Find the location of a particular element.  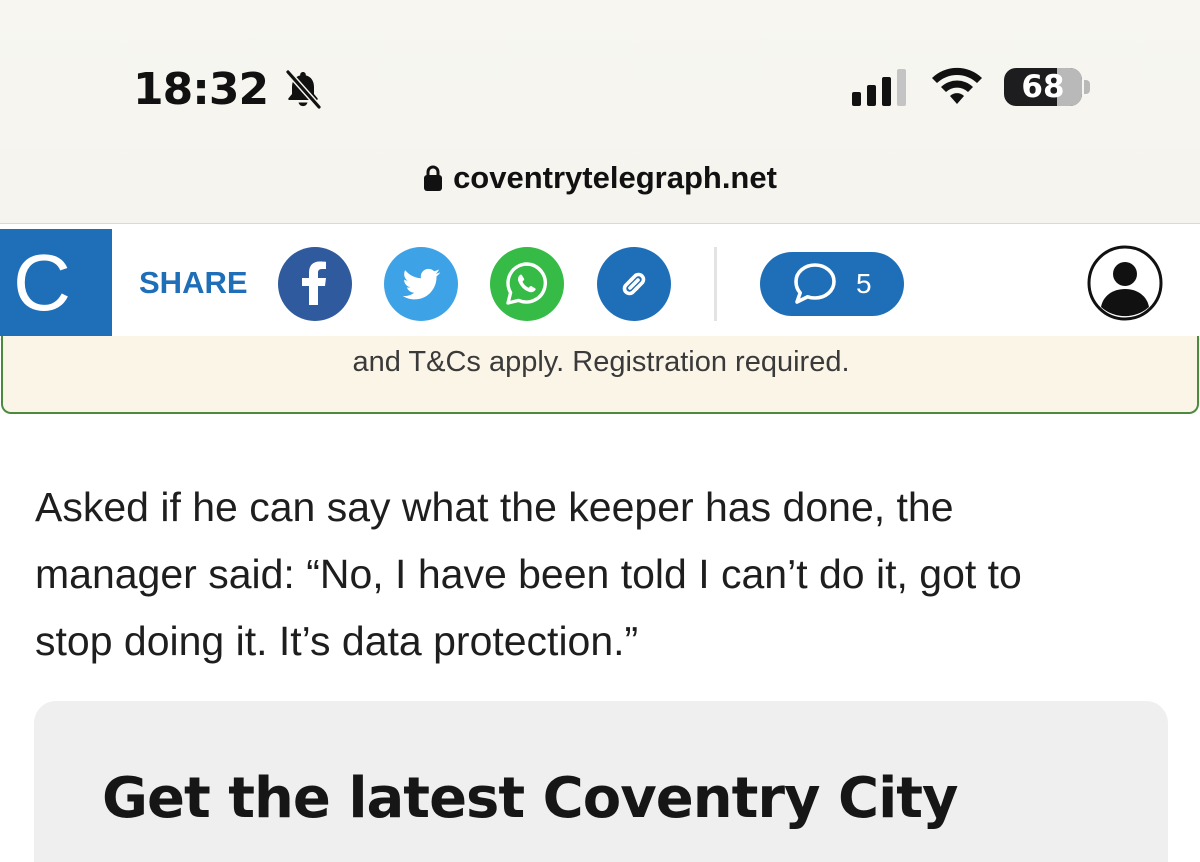

comments-button: 5 is located at coordinates (832, 284).